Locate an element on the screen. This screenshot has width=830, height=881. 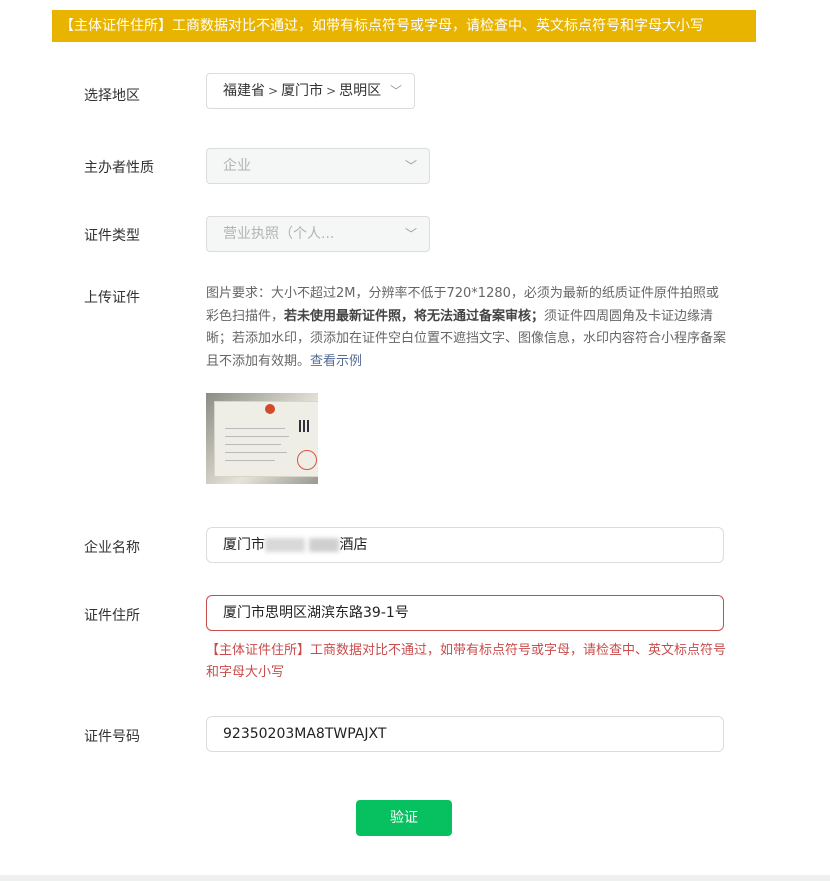
region-district: 思明区 is located at coordinates (360, 91).